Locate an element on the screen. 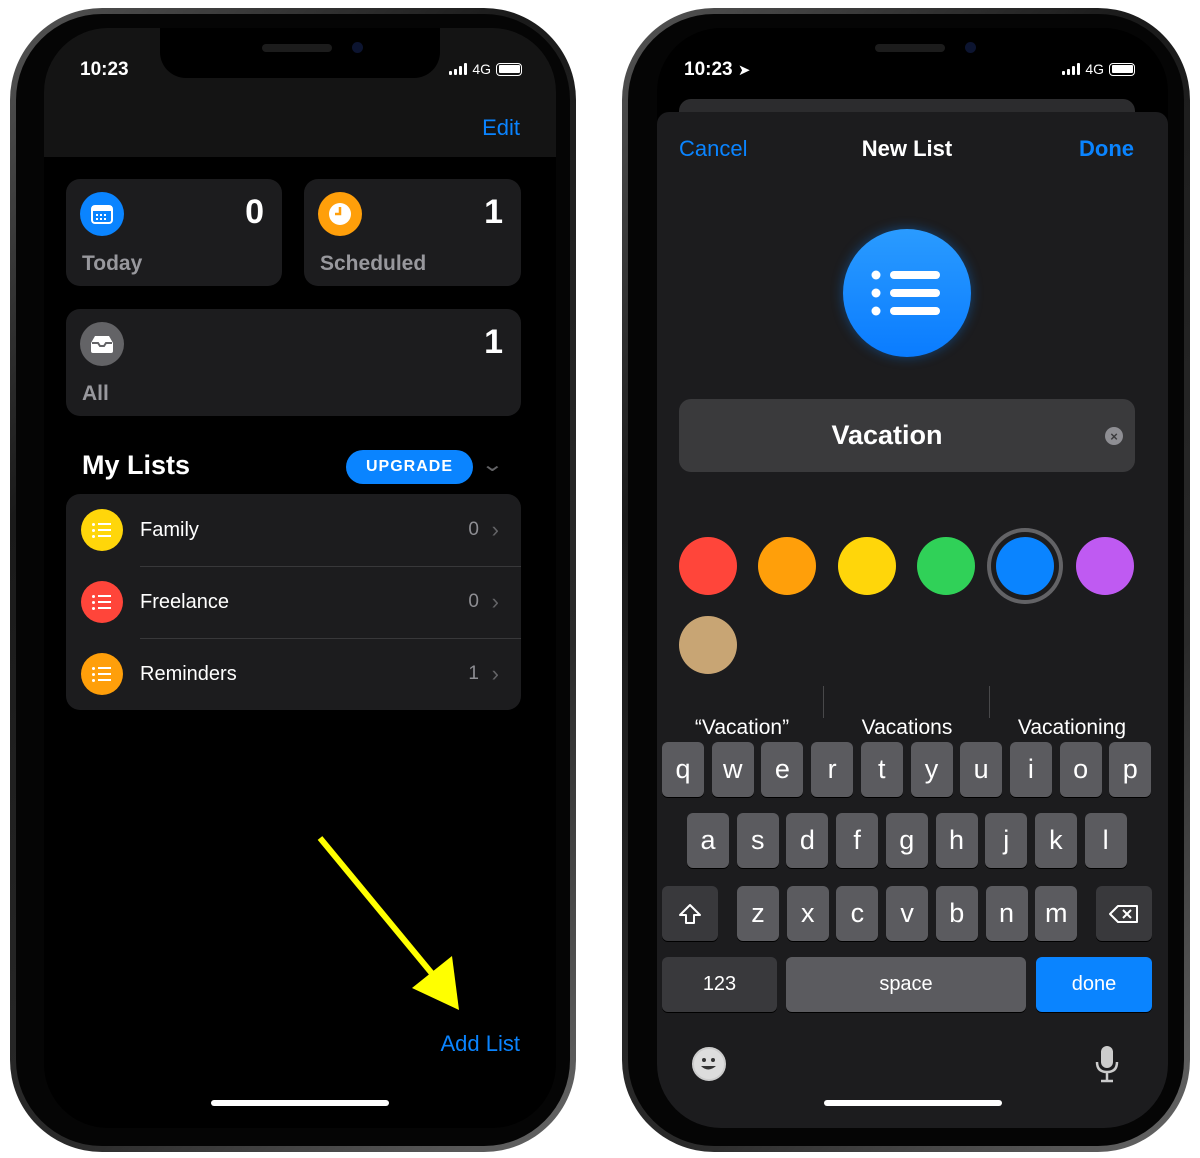 The width and height of the screenshot is (1200, 1158). calendar-icon is located at coordinates (102, 214).